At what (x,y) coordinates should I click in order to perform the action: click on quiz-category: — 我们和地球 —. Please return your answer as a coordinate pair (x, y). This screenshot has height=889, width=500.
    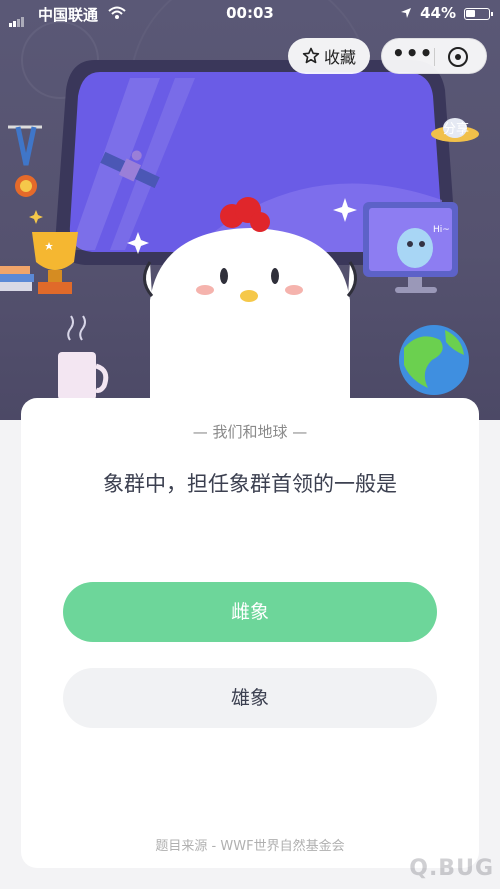
    Looking at the image, I should click on (250, 432).